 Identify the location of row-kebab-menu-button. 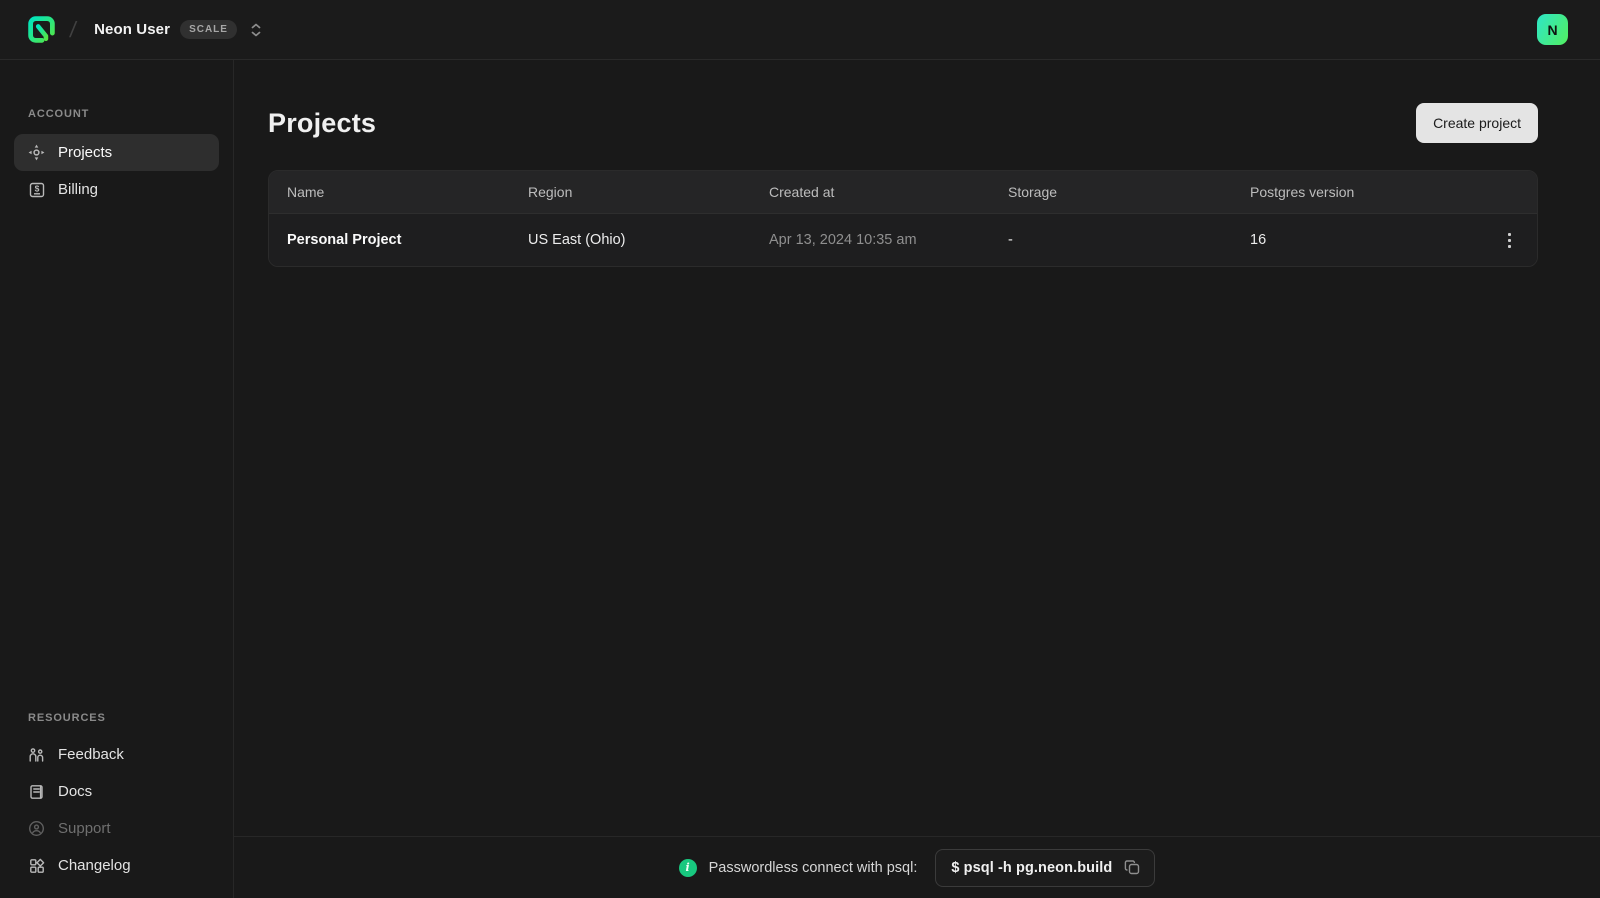
(1509, 240).